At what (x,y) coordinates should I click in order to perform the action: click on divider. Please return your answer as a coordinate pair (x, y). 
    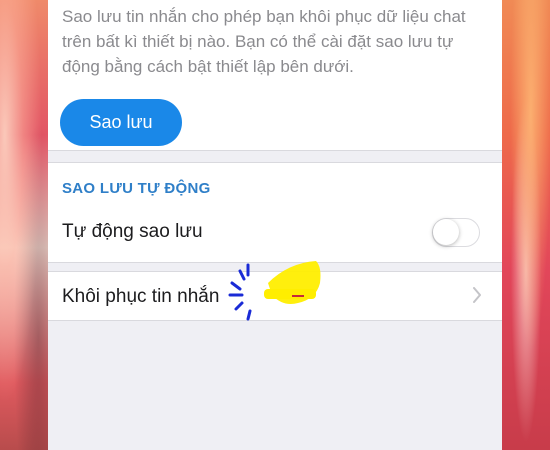
    Looking at the image, I should click on (275, 150).